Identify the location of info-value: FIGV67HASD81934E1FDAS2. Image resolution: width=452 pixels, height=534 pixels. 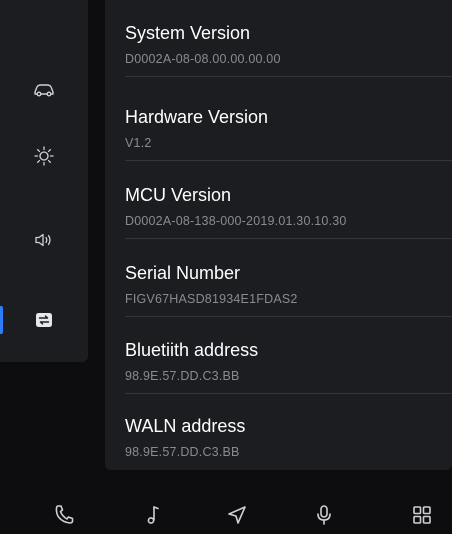
(211, 299).